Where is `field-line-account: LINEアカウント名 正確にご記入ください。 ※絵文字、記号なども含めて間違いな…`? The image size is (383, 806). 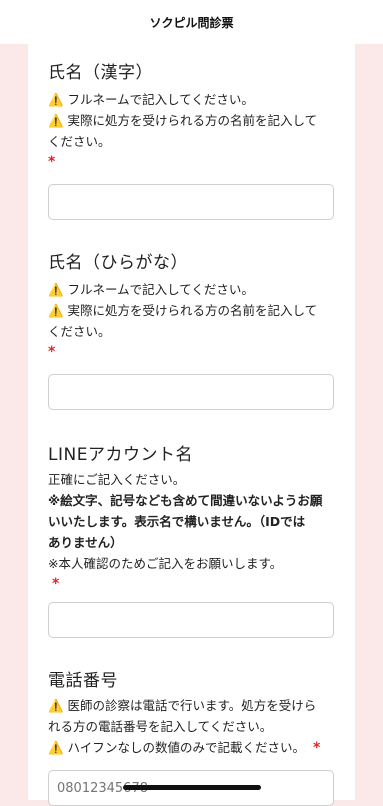 field-line-account: LINEアカウント名 正確にご記入ください。 ※絵文字、記号なども含めて間違いな… is located at coordinates (193, 516).